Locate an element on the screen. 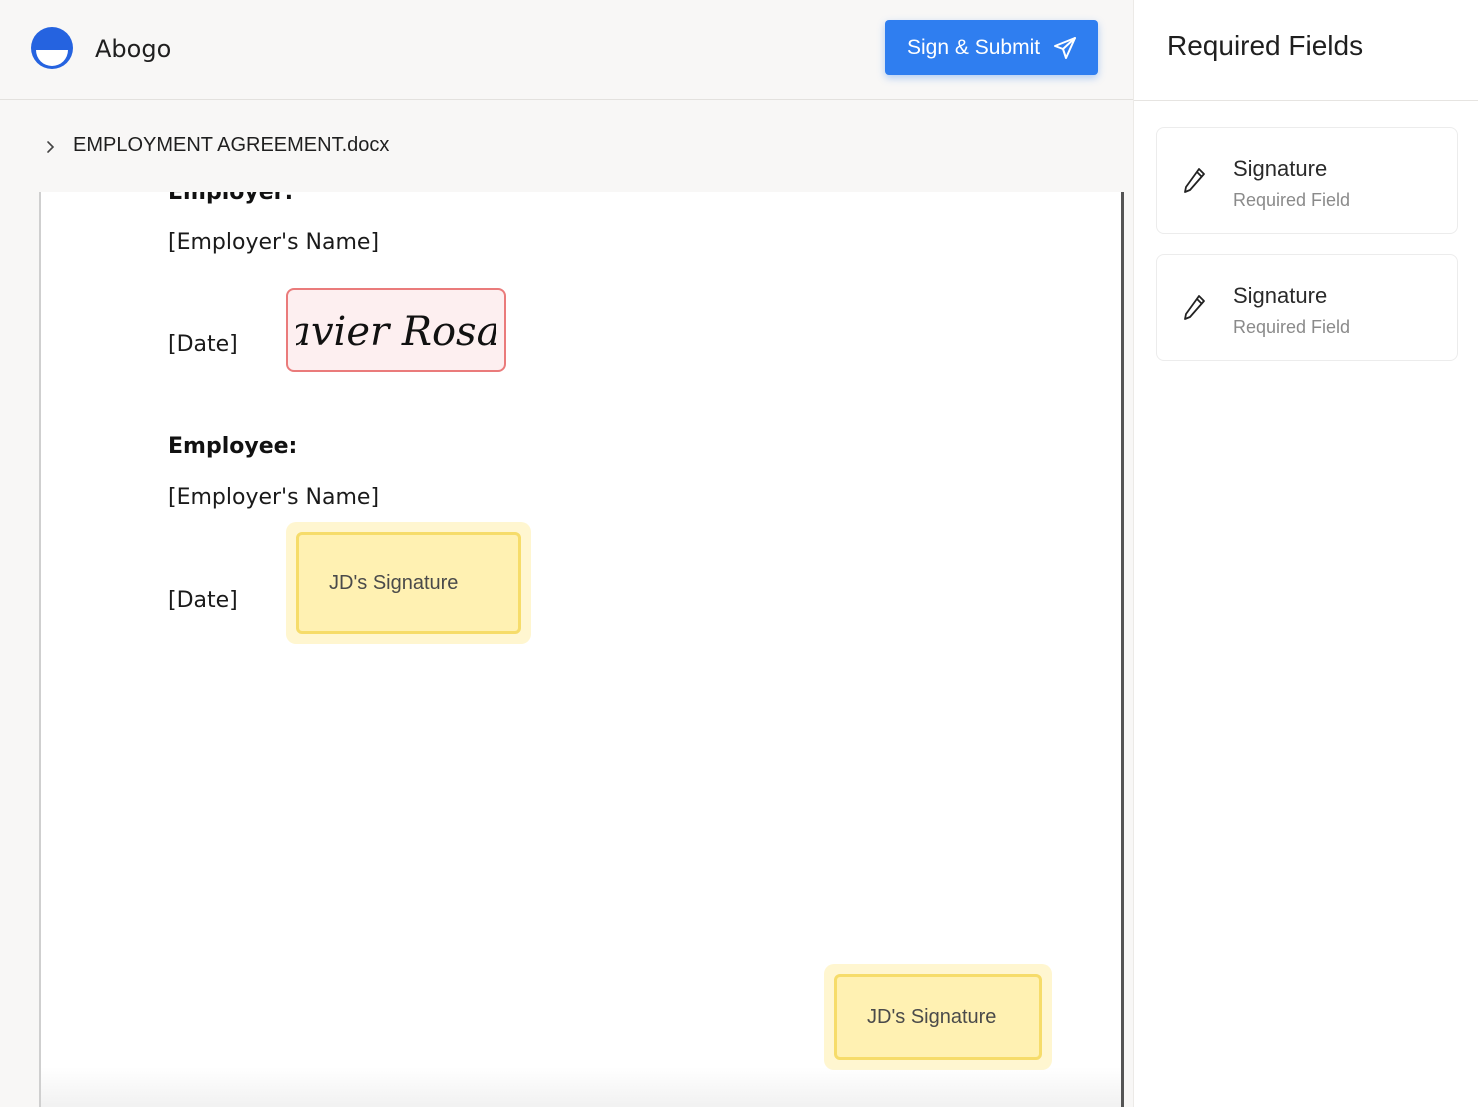 This screenshot has height=1107, width=1478. handwritten-signature: Javier Rosas is located at coordinates (396, 332).